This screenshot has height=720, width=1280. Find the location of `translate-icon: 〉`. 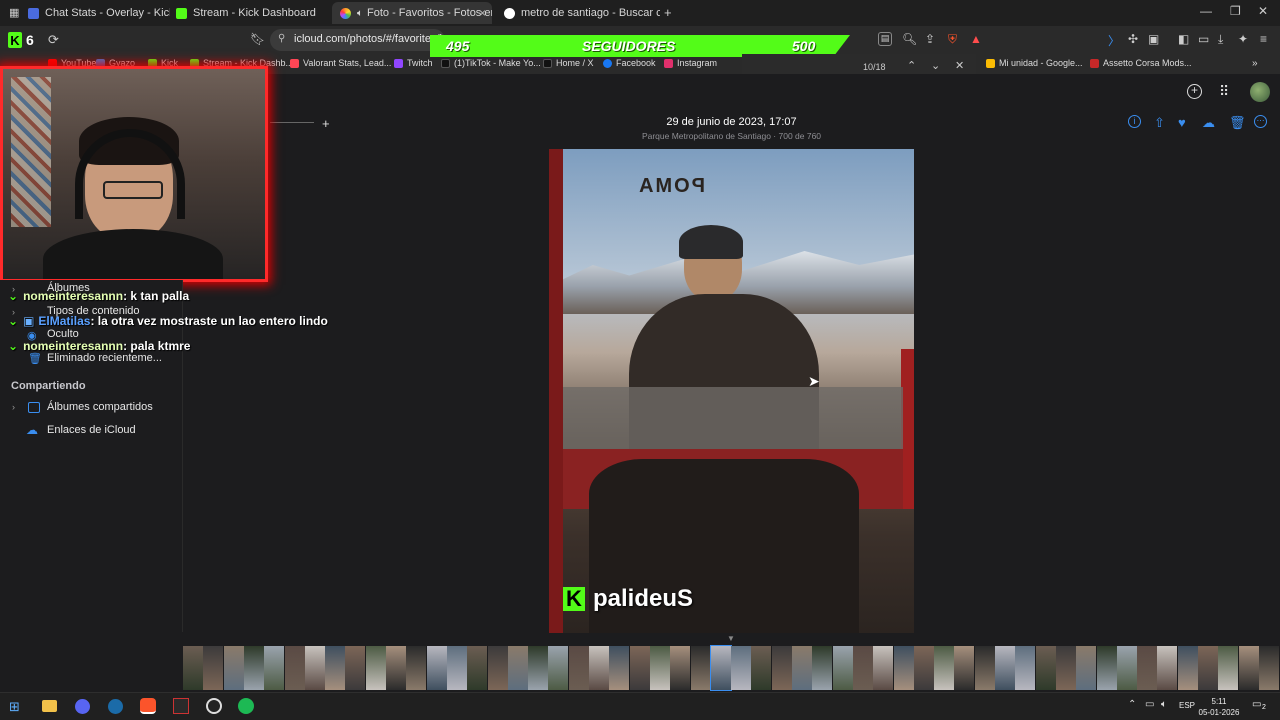

translate-icon: 〉 is located at coordinates (1114, 40).